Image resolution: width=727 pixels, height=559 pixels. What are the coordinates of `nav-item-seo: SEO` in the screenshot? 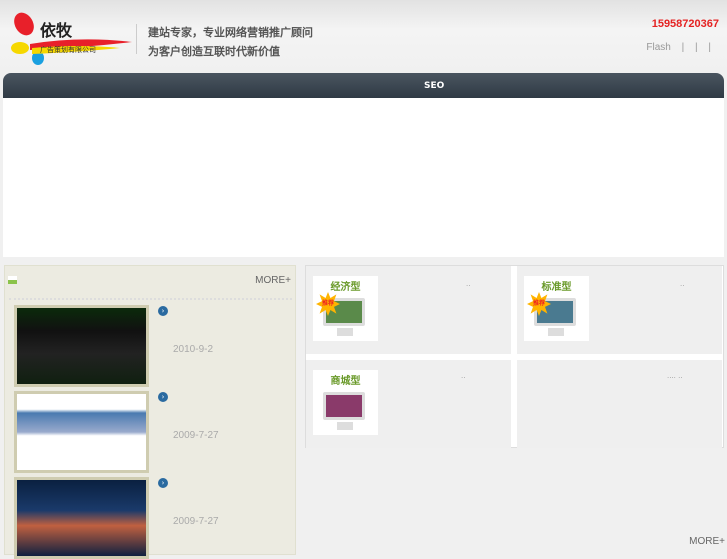 It's located at (434, 86).